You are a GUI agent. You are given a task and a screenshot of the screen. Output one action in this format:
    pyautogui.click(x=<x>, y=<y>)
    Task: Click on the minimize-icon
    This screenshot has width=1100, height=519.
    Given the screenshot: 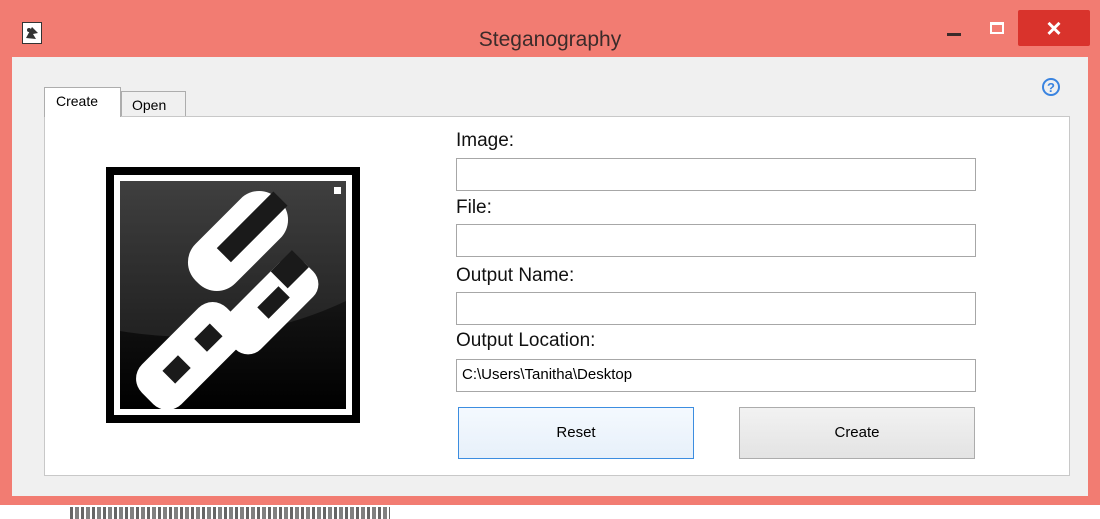 What is the action you would take?
    pyautogui.click(x=954, y=34)
    